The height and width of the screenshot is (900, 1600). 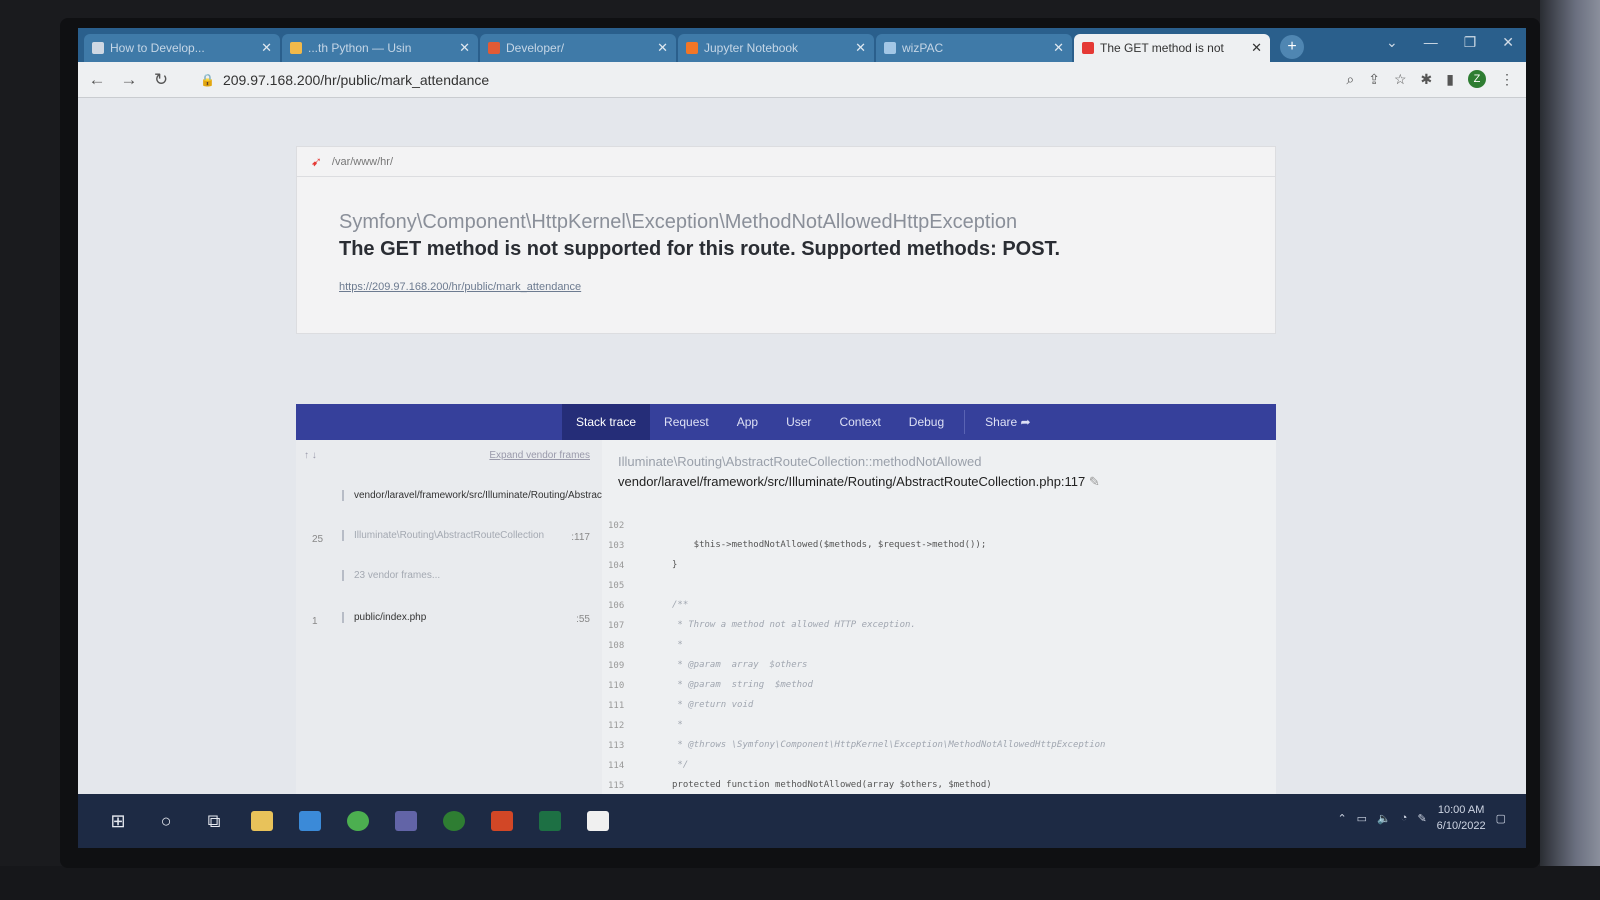 I want to click on line-number: 115, so click(x=616, y=786).